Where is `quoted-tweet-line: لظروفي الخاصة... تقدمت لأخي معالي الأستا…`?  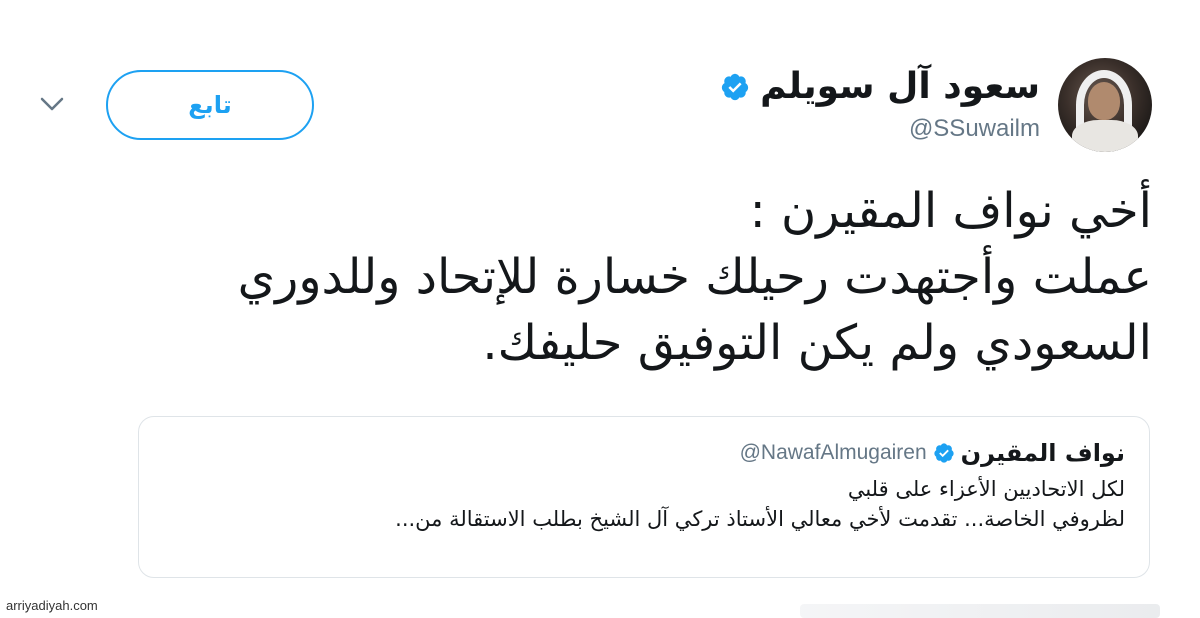 quoted-tweet-line: لظروفي الخاصة... تقدمت لأخي معالي الأستا… is located at coordinates (644, 519).